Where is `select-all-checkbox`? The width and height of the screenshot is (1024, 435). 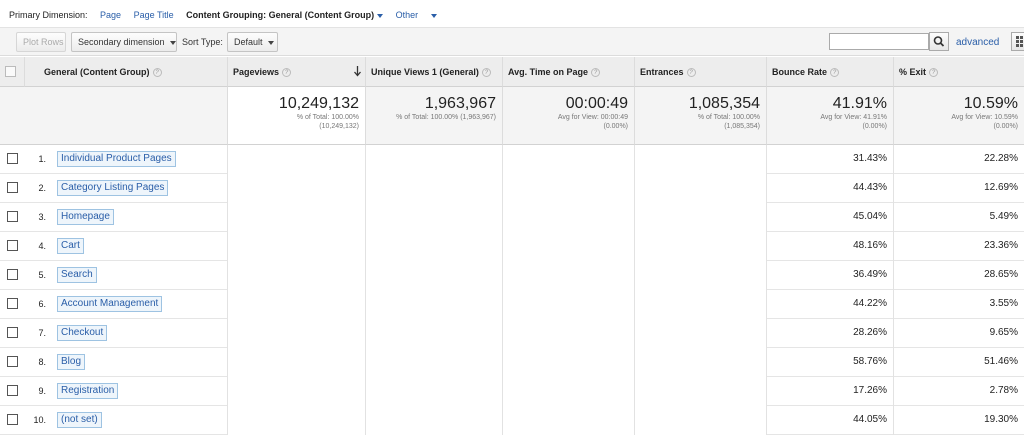 select-all-checkbox is located at coordinates (10, 71).